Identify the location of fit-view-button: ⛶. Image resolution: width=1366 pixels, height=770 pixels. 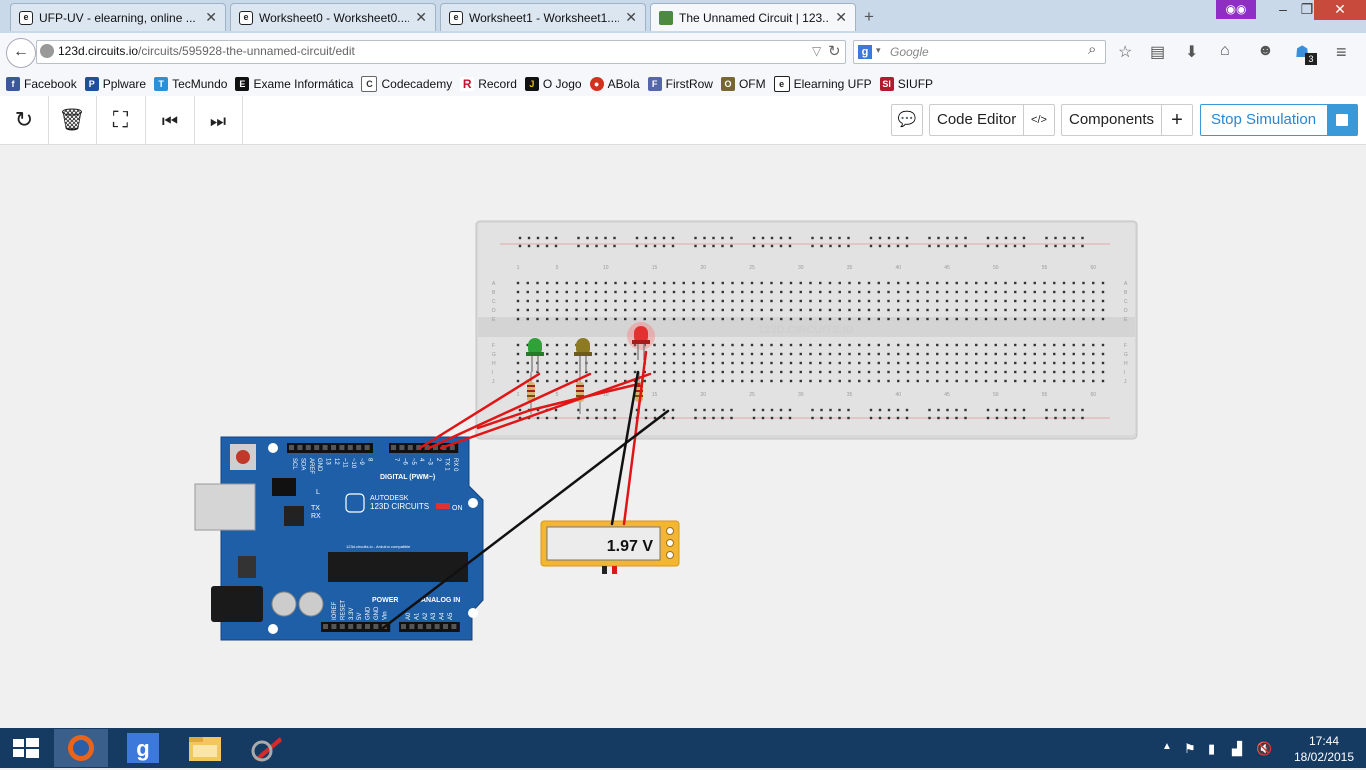
(121, 120).